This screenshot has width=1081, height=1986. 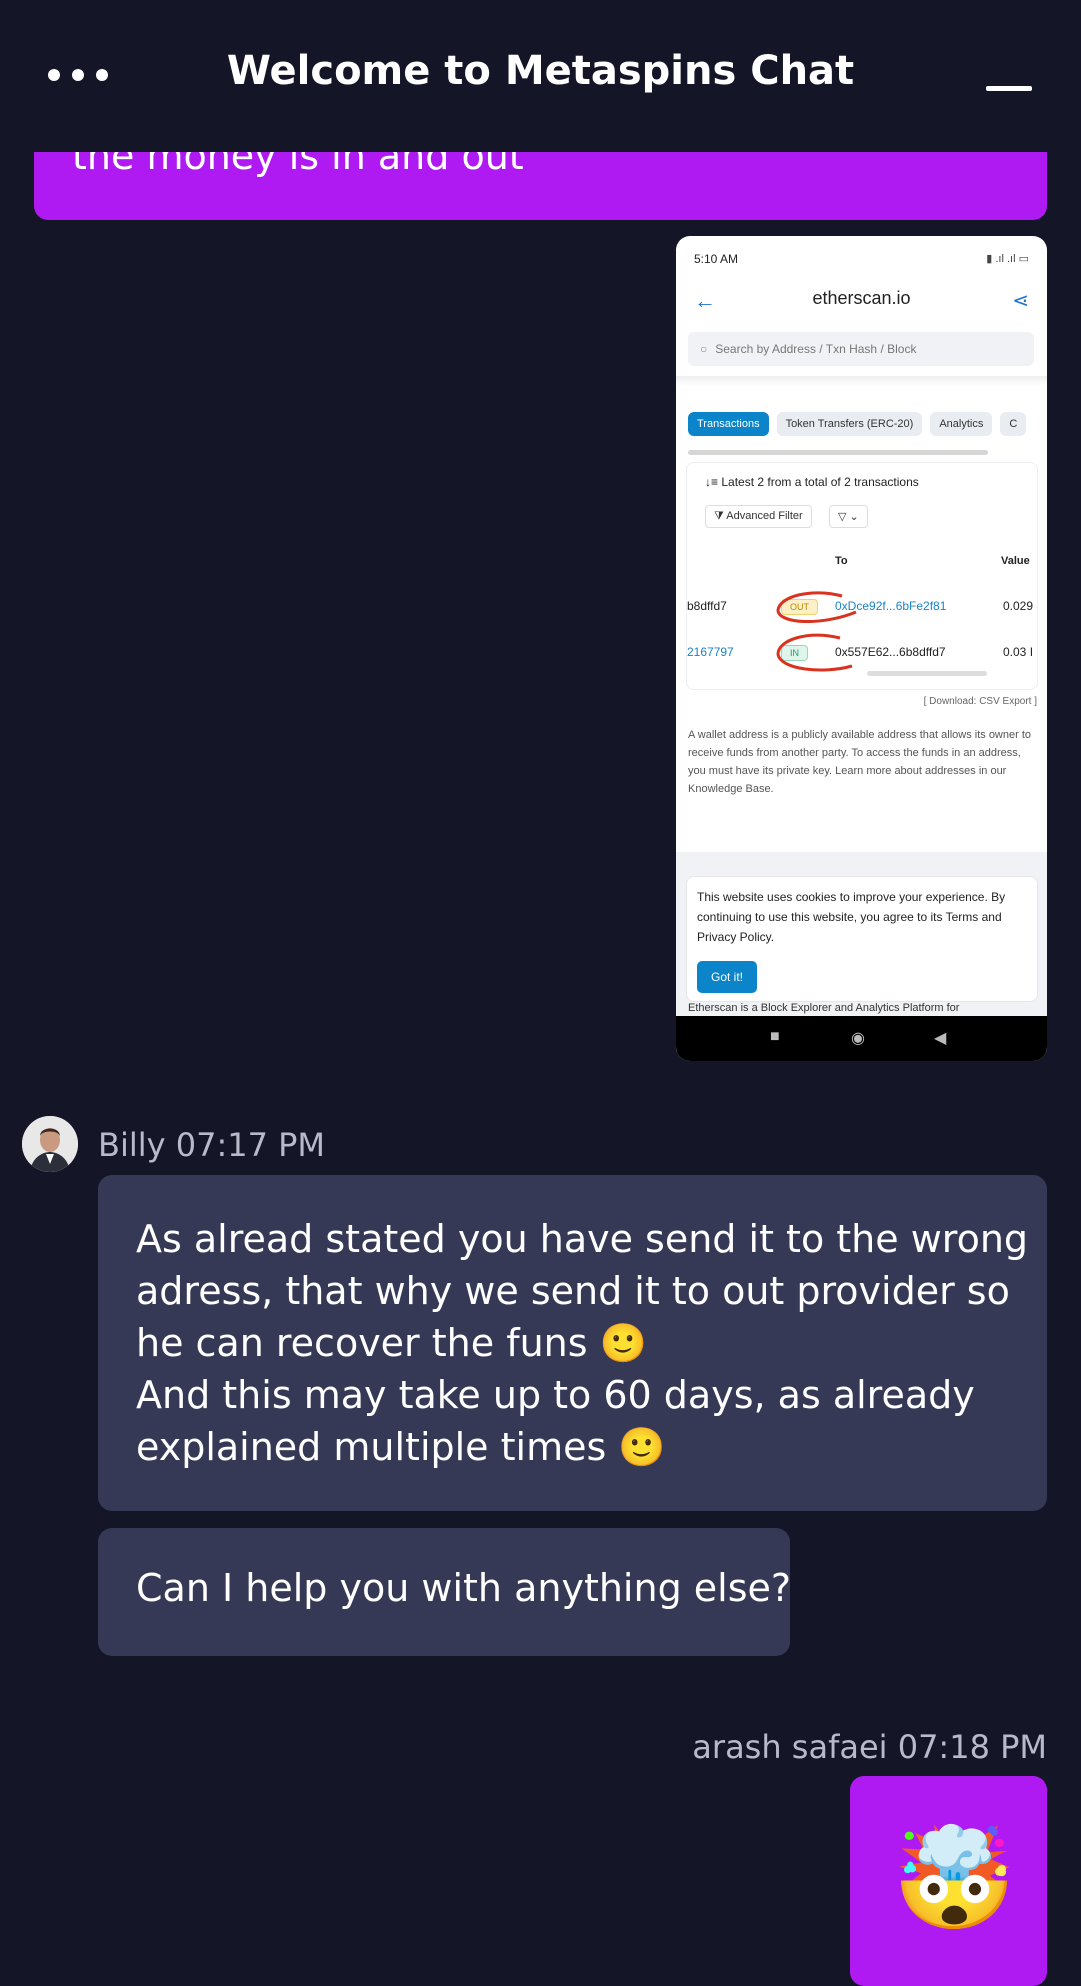 I want to click on download-link: [ Download: CSV Export ], so click(x=980, y=701).